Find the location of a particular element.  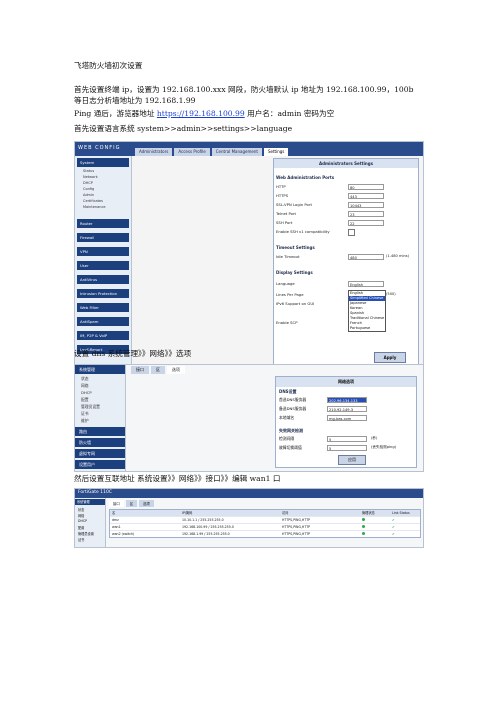

language-option: Portuguese is located at coordinates (367, 328).